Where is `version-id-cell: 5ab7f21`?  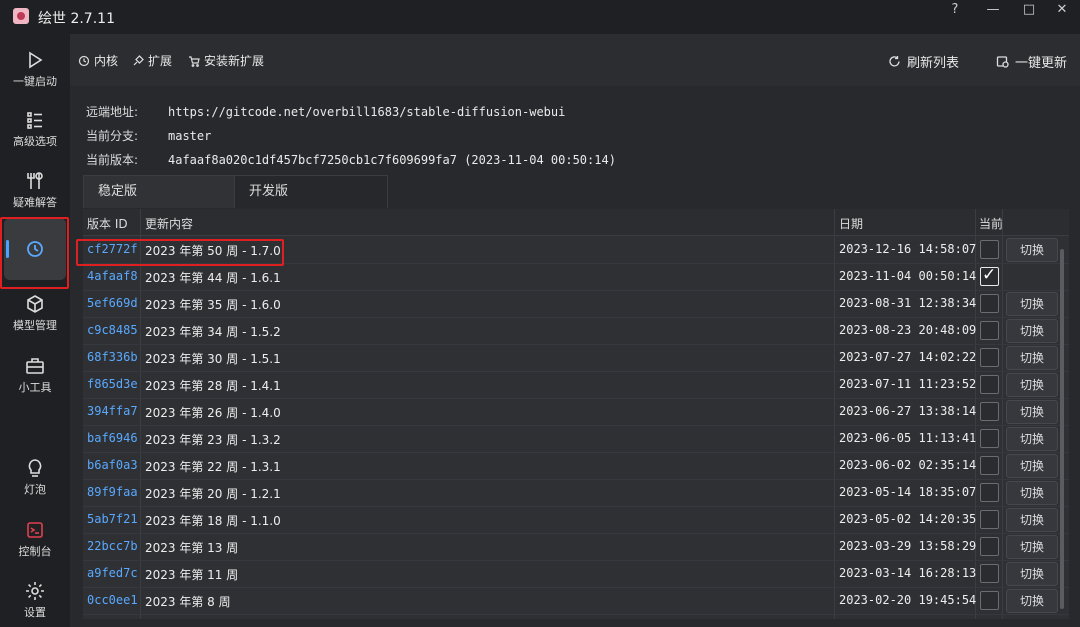 version-id-cell: 5ab7f21 is located at coordinates (112, 519).